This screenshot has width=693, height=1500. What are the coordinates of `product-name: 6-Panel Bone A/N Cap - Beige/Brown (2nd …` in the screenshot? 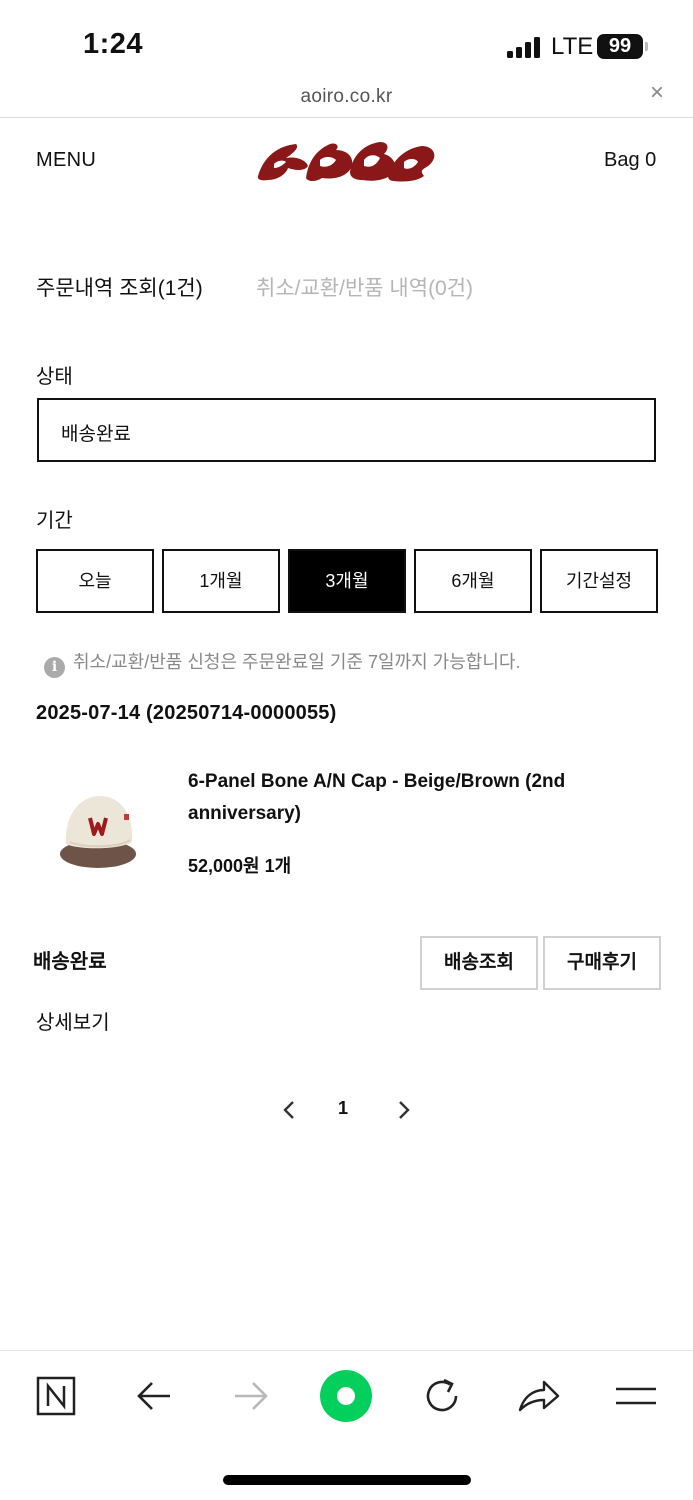 It's located at (408, 798).